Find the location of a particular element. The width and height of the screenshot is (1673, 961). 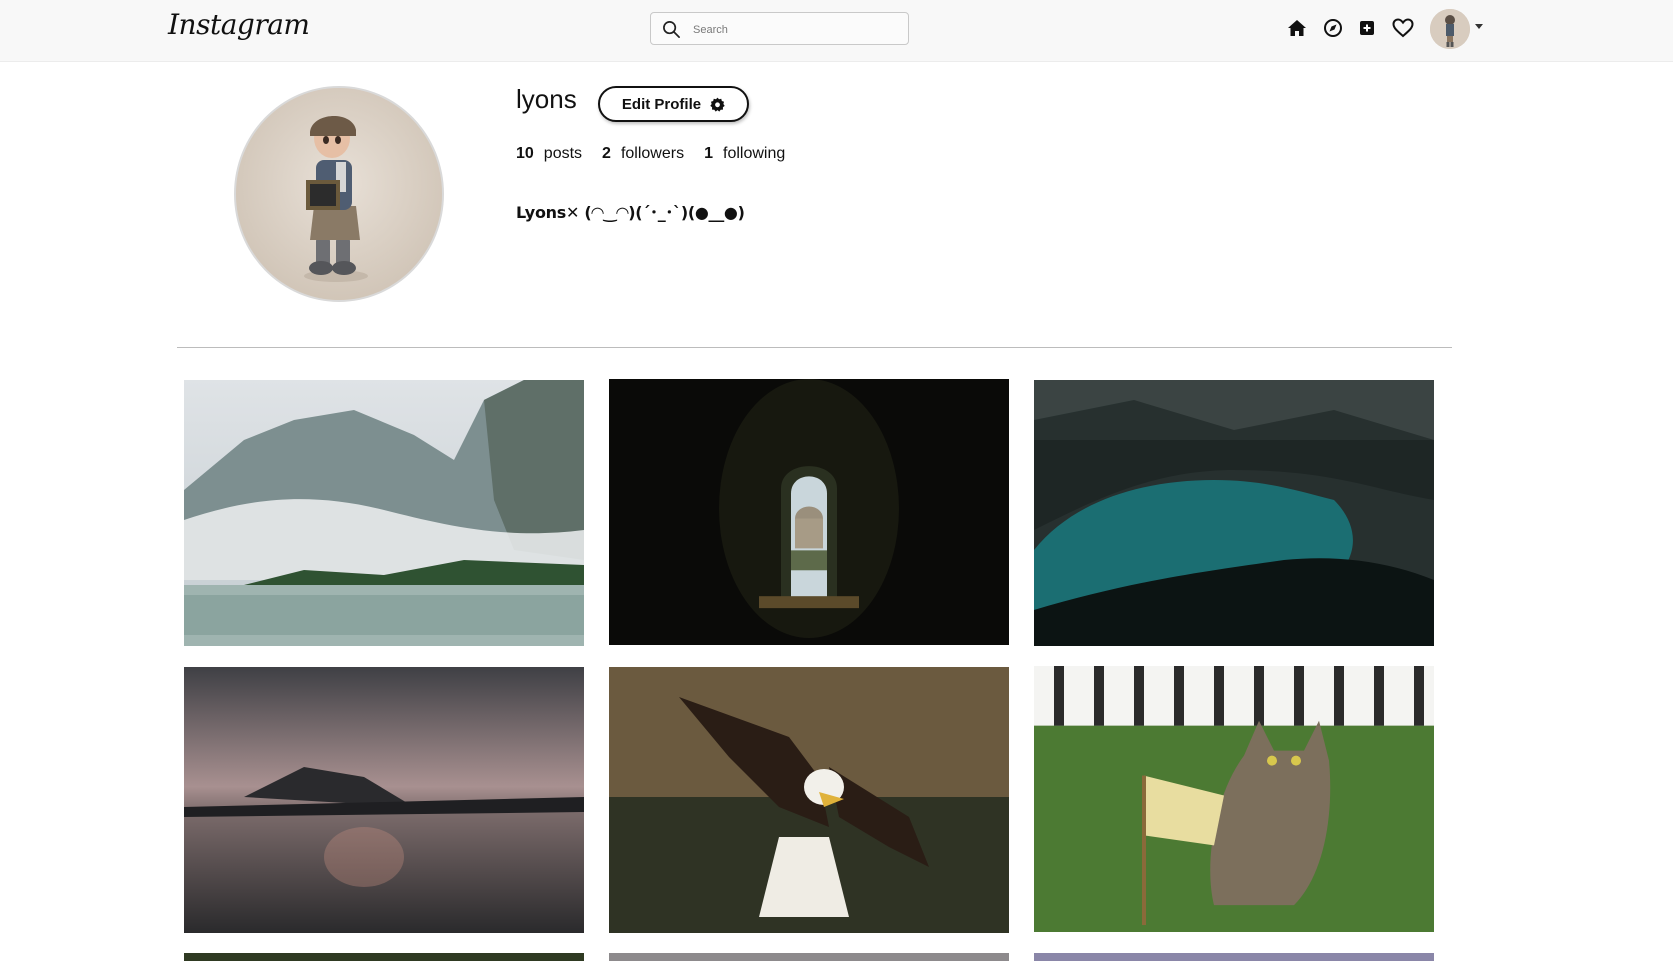

account-menu-caret-icon is located at coordinates (1479, 26).